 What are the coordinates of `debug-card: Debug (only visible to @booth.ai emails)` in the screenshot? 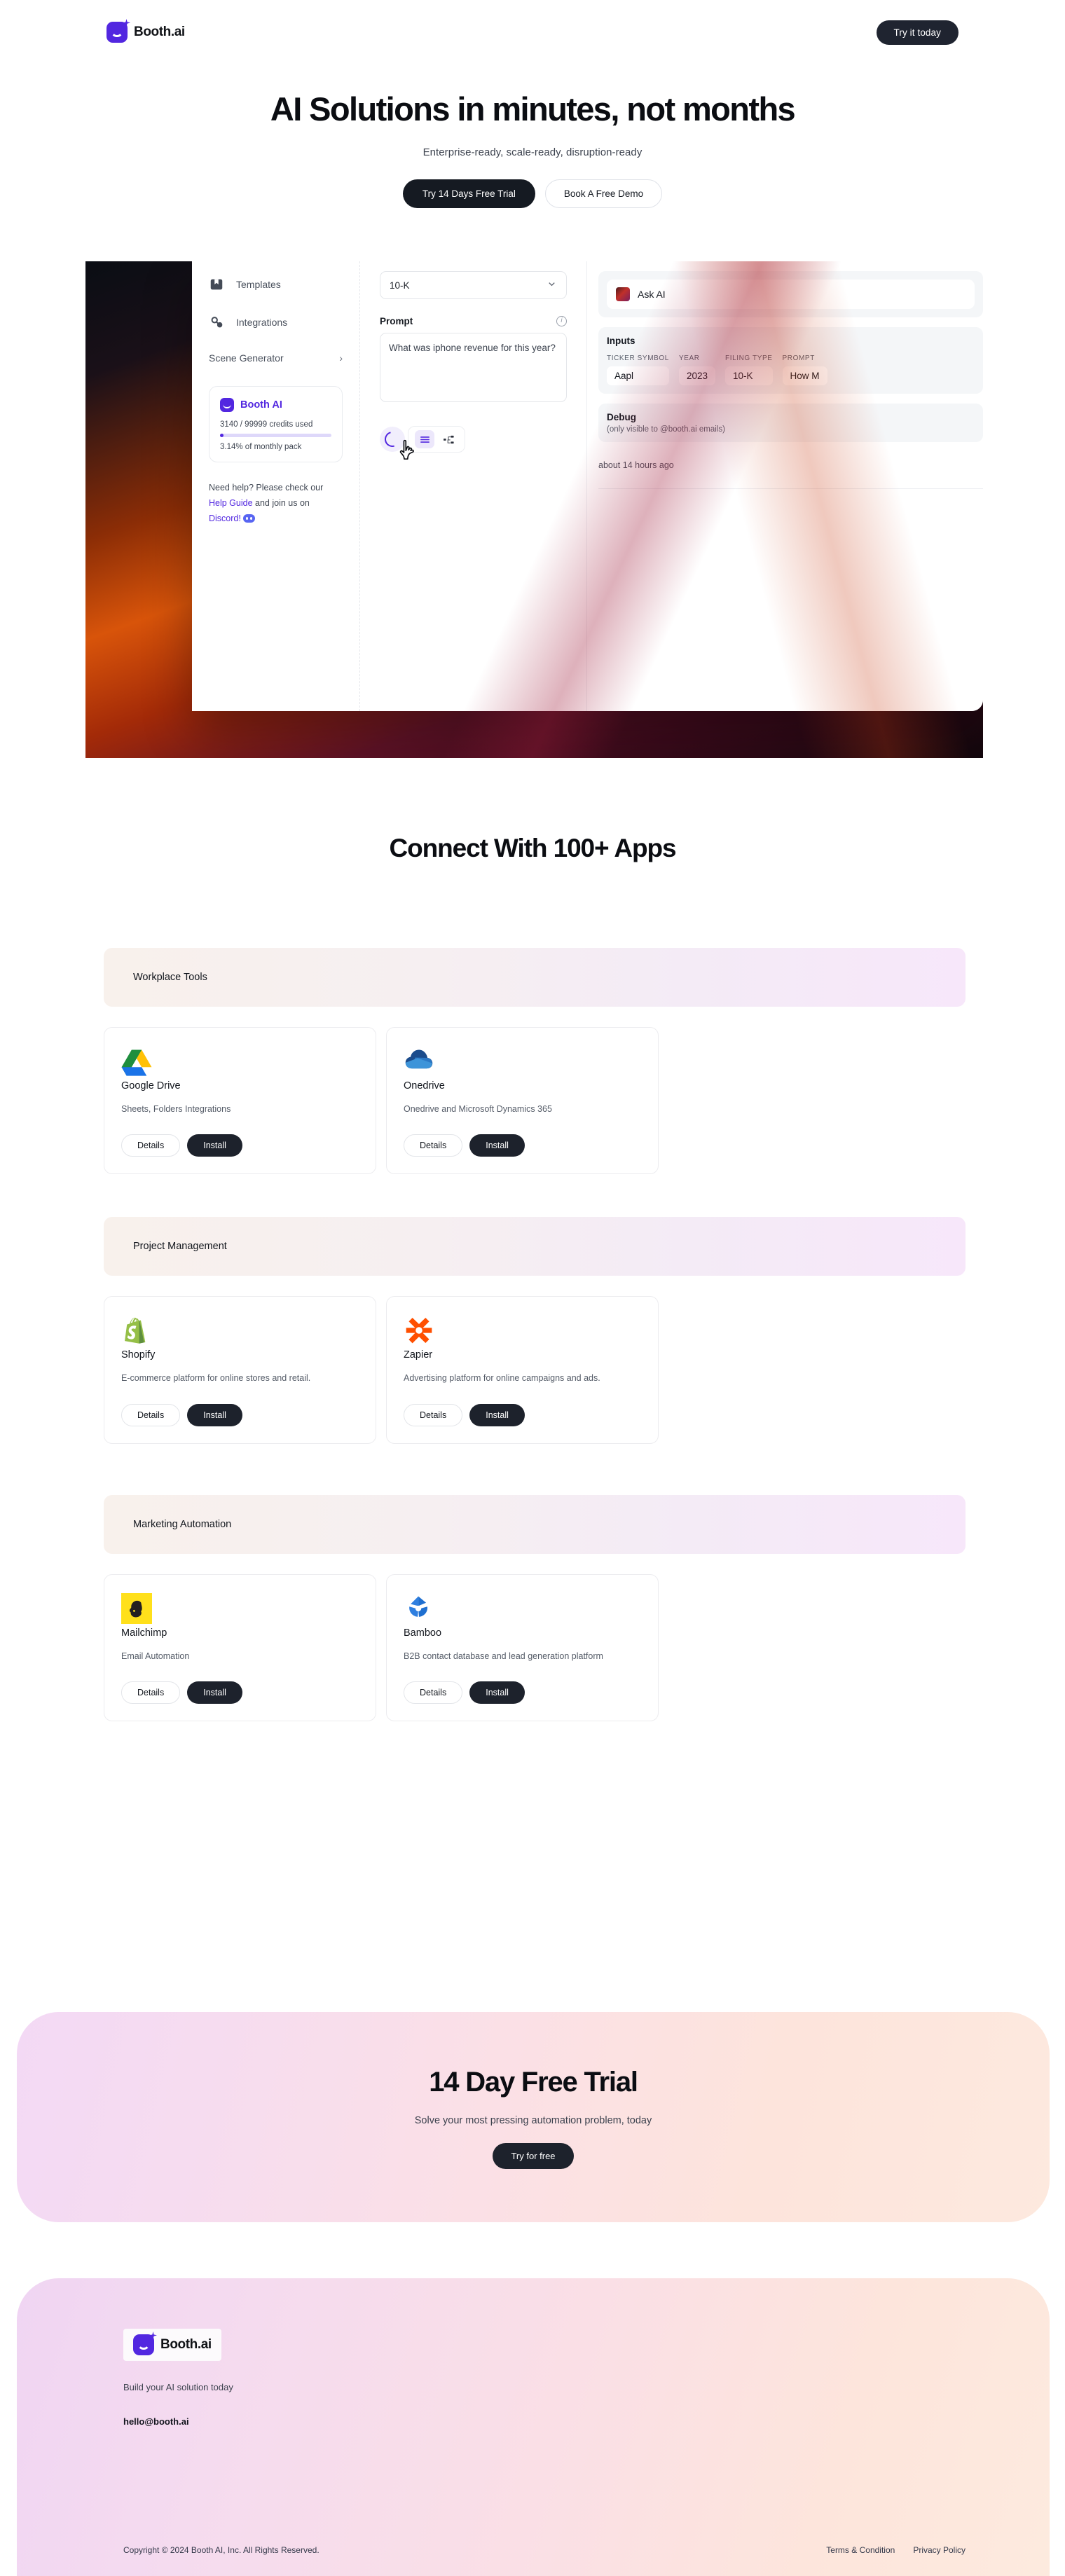 It's located at (791, 423).